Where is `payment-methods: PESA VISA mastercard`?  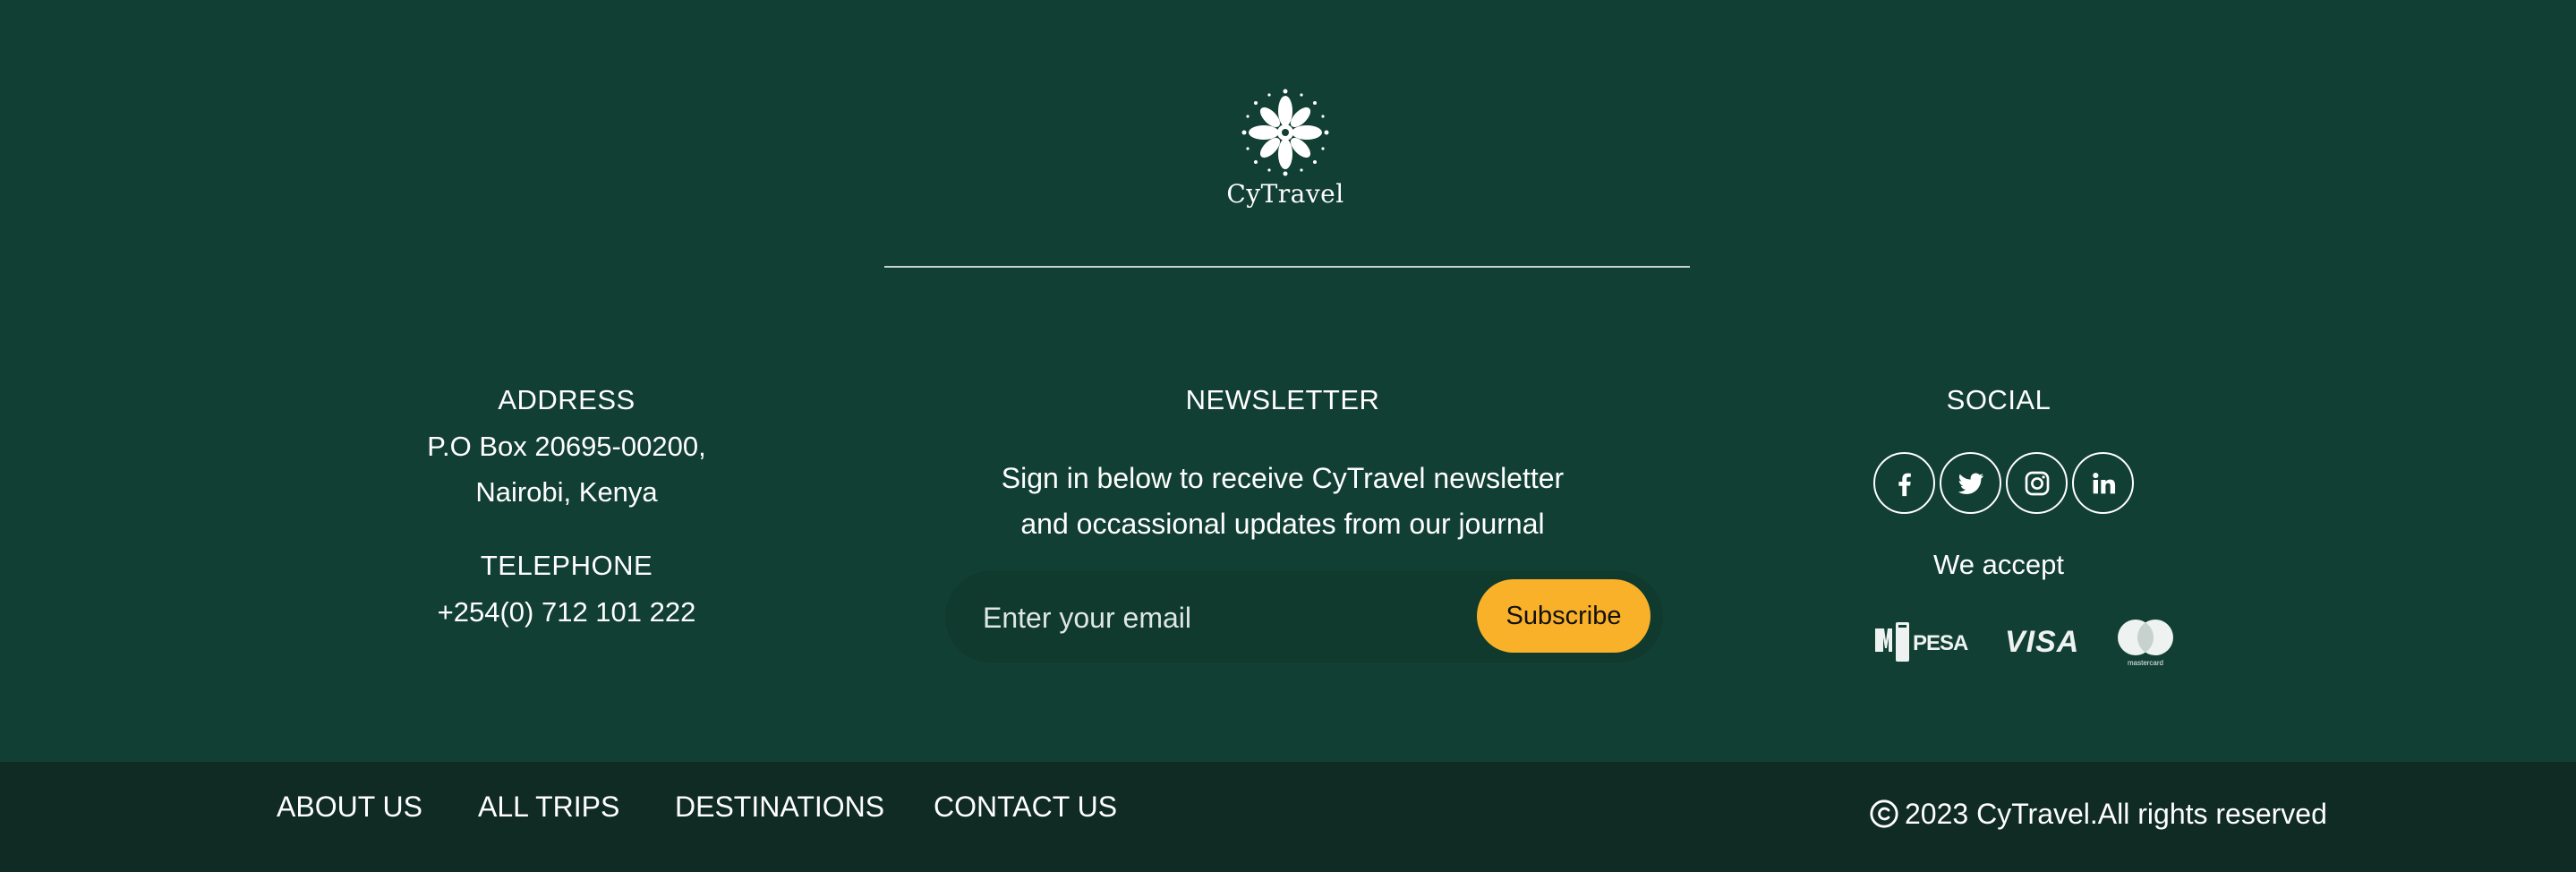 payment-methods: PESA VISA mastercard is located at coordinates (2027, 642).